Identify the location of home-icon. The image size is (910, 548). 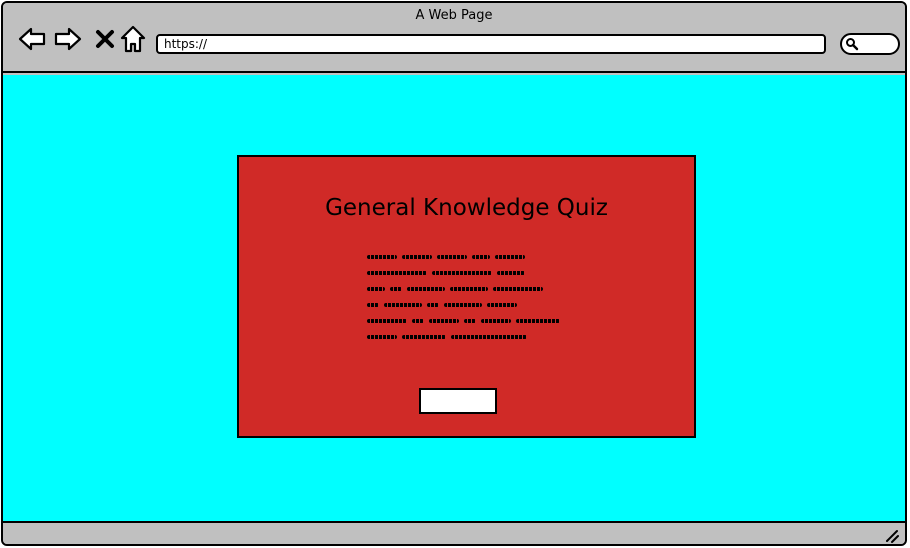
(133, 39).